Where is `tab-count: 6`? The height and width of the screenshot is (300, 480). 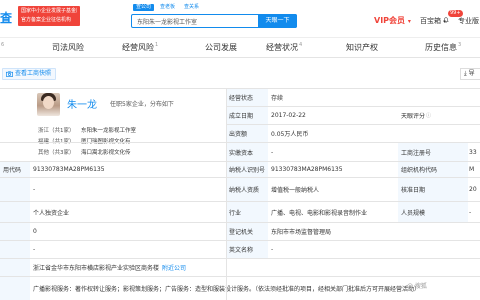 tab-count: 6 is located at coordinates (3, 45).